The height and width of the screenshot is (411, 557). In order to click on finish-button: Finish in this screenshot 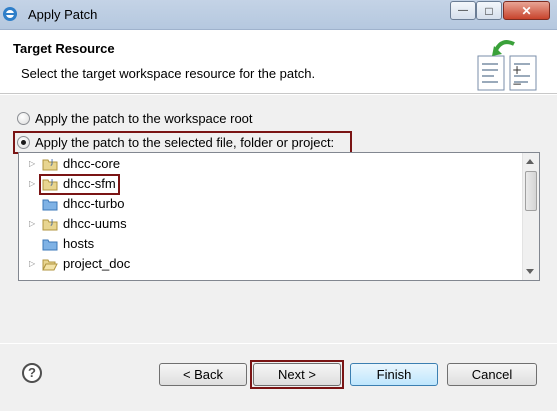, I will do `click(394, 374)`.